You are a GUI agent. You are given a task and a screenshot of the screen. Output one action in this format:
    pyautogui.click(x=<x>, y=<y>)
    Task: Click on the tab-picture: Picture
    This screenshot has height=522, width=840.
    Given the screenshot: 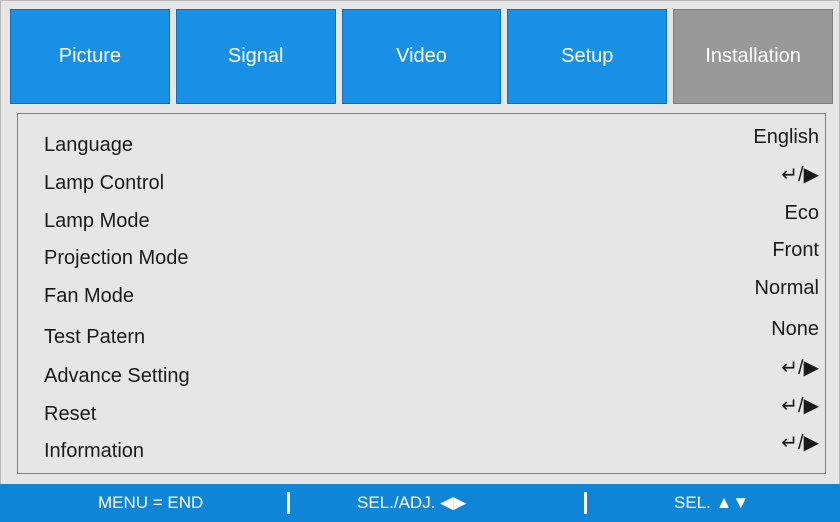 What is the action you would take?
    pyautogui.click(x=90, y=56)
    